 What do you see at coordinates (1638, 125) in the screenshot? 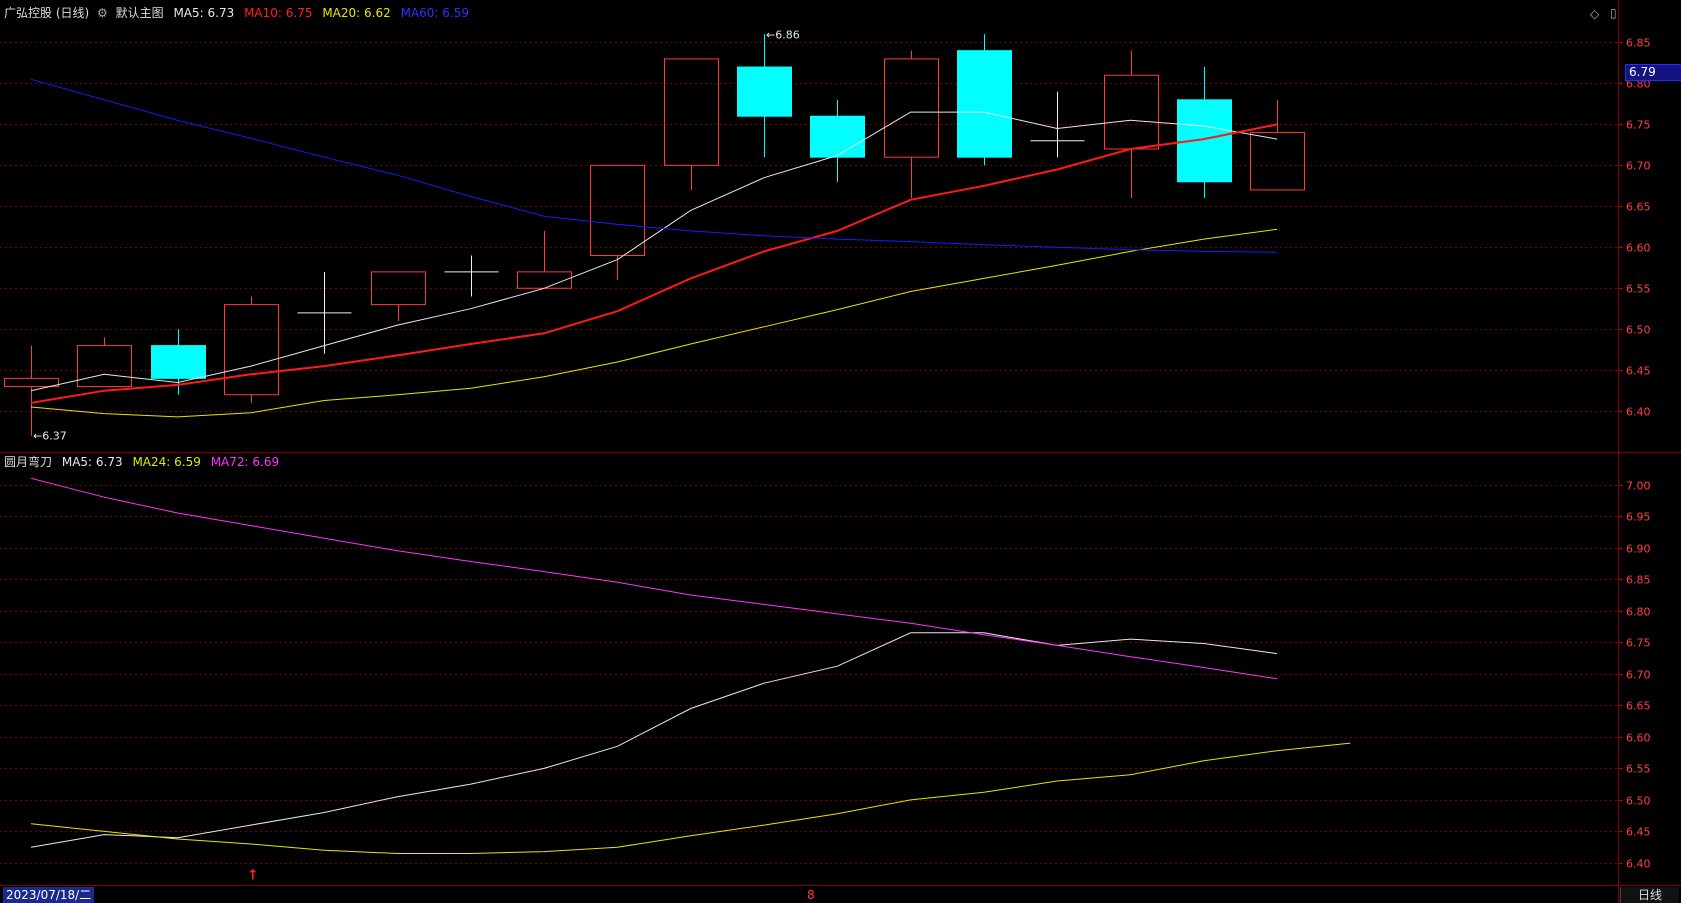
I see `y-tick-label-0-2: 6.75` at bounding box center [1638, 125].